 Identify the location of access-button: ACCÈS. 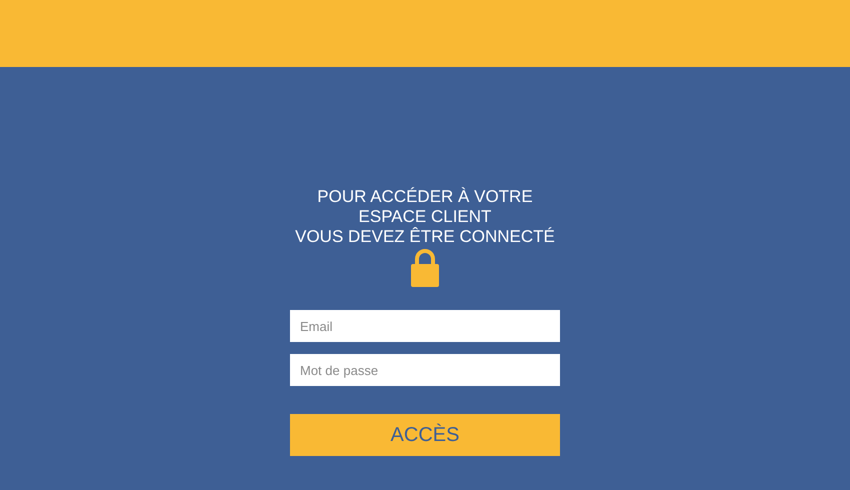
(425, 435).